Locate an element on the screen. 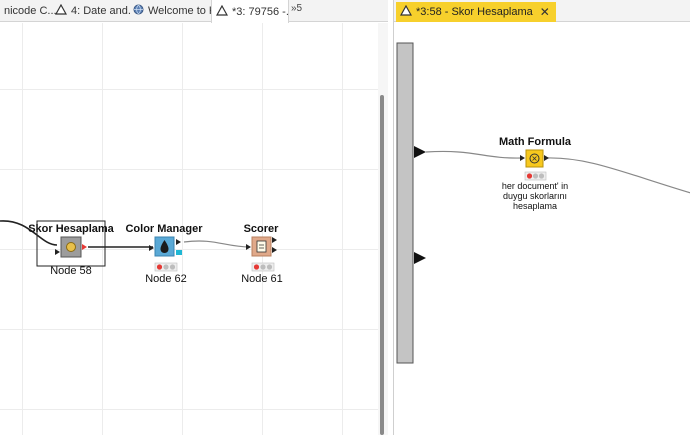 This screenshot has width=690, height=435. node-label: Node 62 is located at coordinates (166, 279).